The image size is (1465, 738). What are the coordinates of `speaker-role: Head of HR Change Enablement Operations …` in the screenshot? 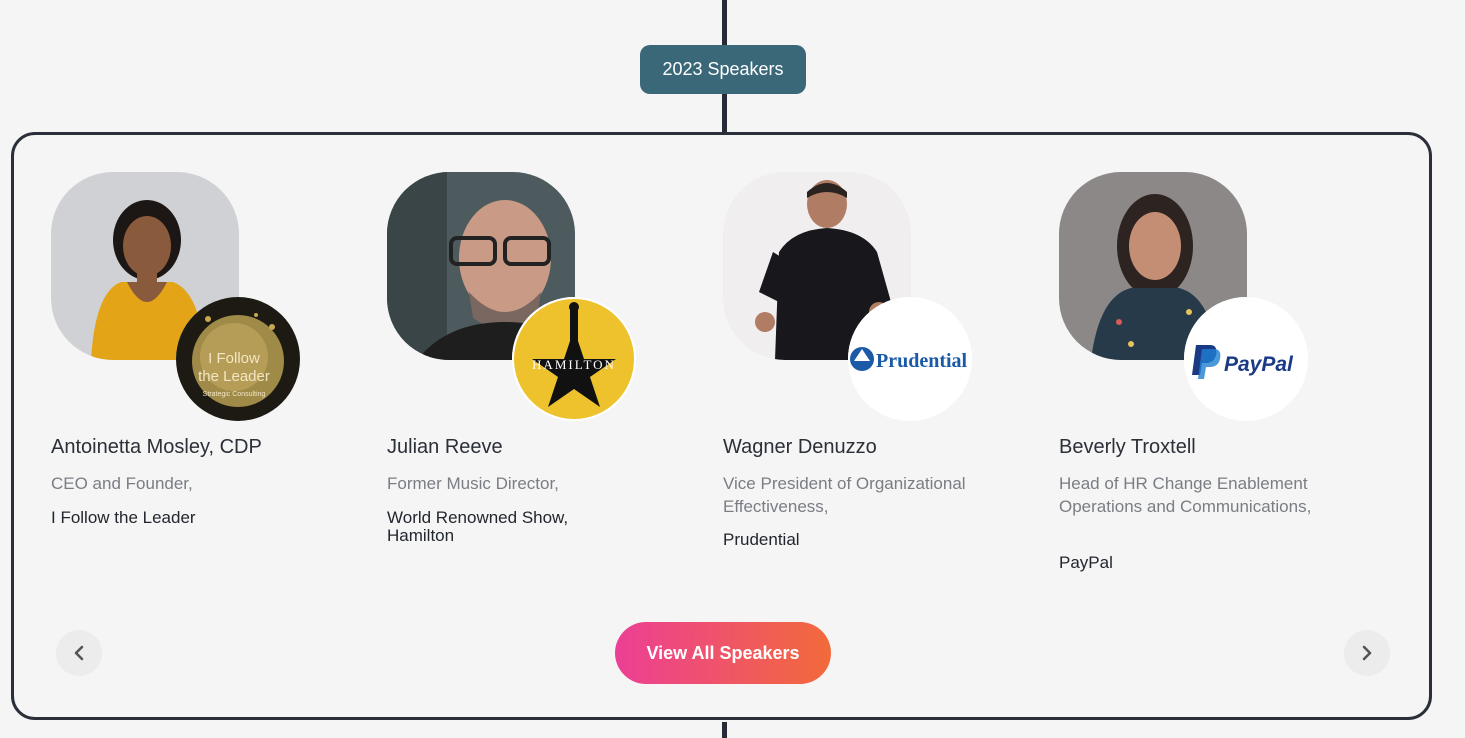 It's located at (1185, 495).